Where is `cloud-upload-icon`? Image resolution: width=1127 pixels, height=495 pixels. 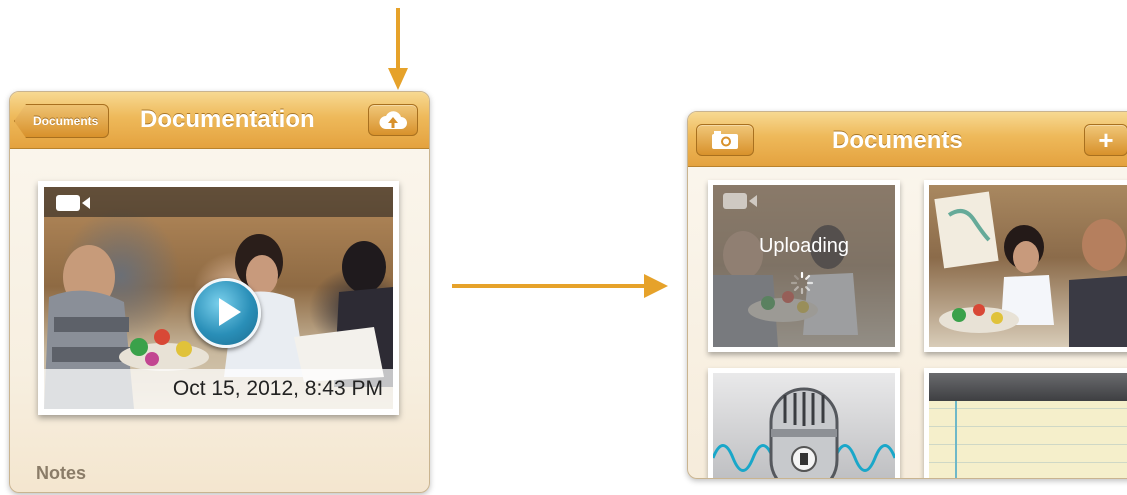
cloud-upload-icon is located at coordinates (393, 120).